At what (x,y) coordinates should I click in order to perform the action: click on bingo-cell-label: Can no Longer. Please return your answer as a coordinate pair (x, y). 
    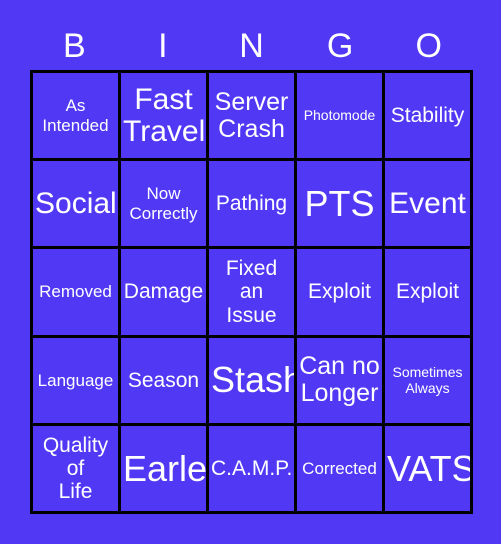
    Looking at the image, I should click on (339, 380).